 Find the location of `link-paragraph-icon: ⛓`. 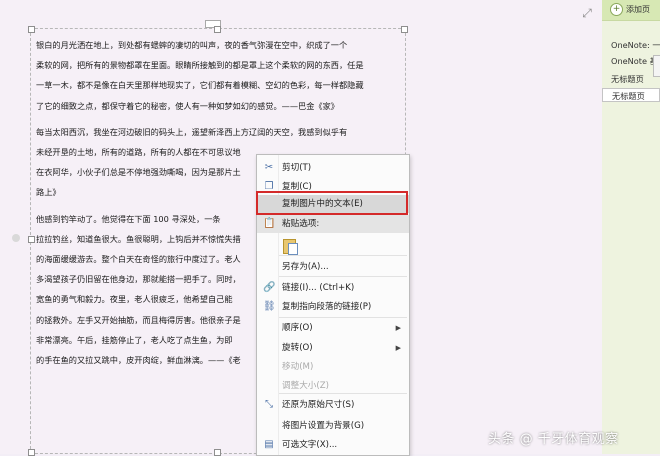

link-paragraph-icon: ⛓ is located at coordinates (269, 306).